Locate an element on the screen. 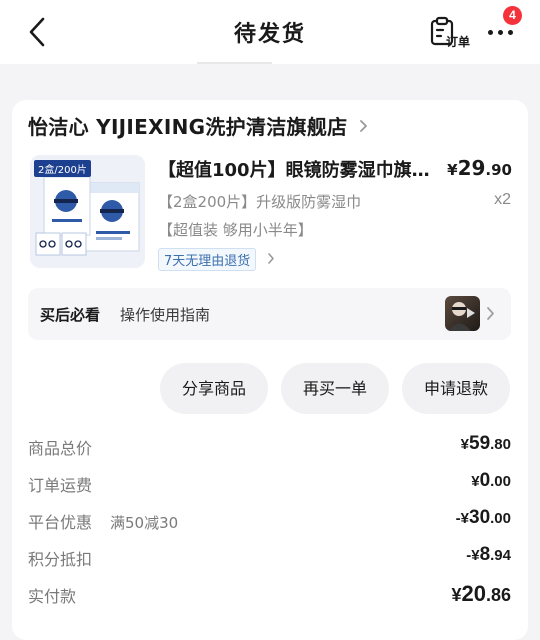  play-icon is located at coordinates (462, 316).